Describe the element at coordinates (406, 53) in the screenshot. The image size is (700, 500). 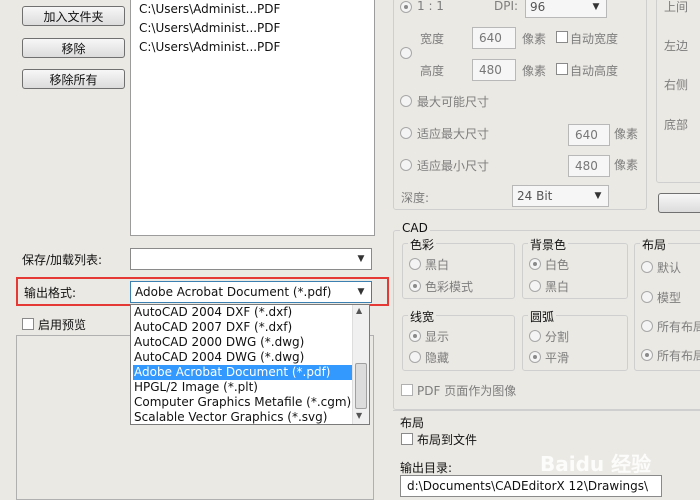
I see `custom-size-radio` at that location.